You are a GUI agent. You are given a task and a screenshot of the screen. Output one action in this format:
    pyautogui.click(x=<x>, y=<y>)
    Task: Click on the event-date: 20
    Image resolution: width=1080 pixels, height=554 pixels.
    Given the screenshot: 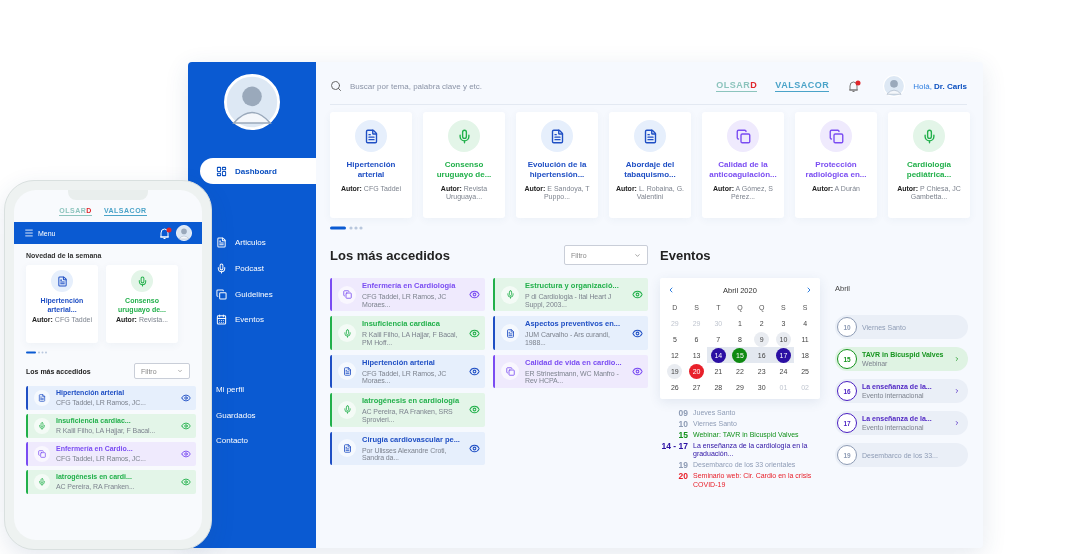 What is the action you would take?
    pyautogui.click(x=682, y=478)
    